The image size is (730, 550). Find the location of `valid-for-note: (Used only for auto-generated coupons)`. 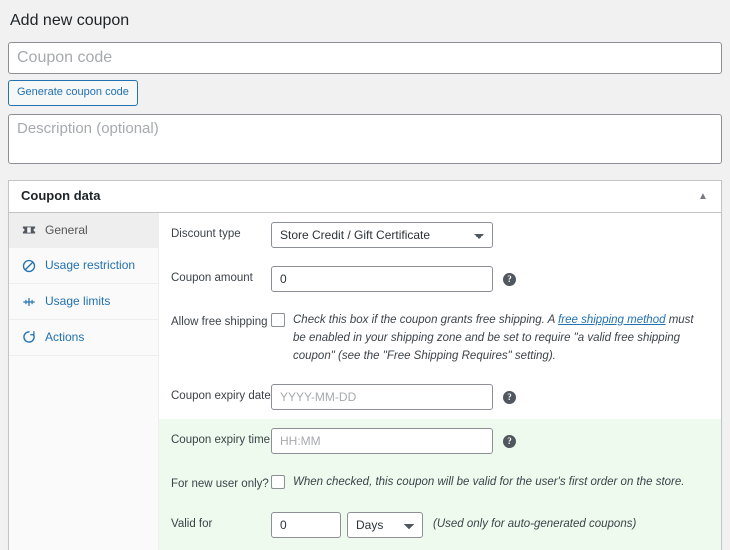

valid-for-note: (Used only for auto-generated coupons) is located at coordinates (535, 523).